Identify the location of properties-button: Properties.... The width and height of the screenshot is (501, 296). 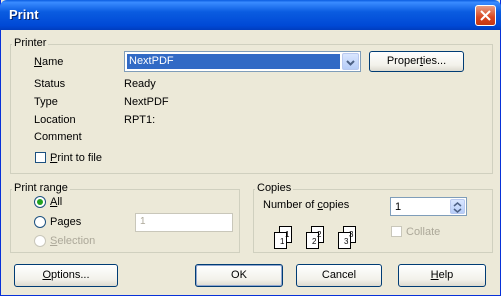
(416, 61).